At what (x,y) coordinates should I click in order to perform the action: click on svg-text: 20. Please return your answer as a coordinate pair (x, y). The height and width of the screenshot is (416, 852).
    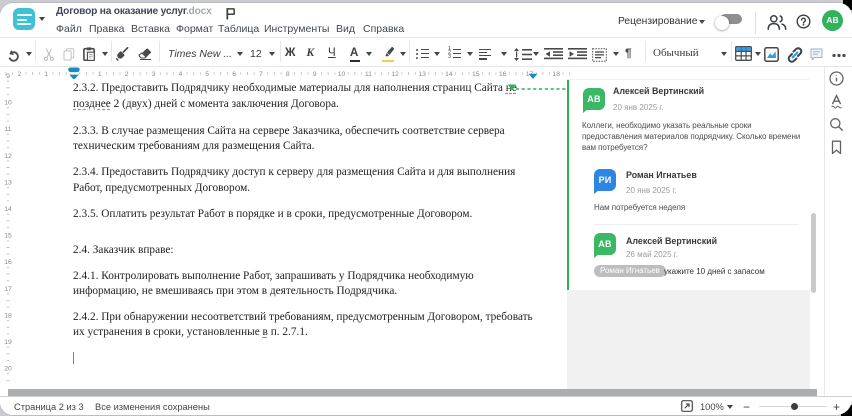
    Looking at the image, I should click on (8, 369).